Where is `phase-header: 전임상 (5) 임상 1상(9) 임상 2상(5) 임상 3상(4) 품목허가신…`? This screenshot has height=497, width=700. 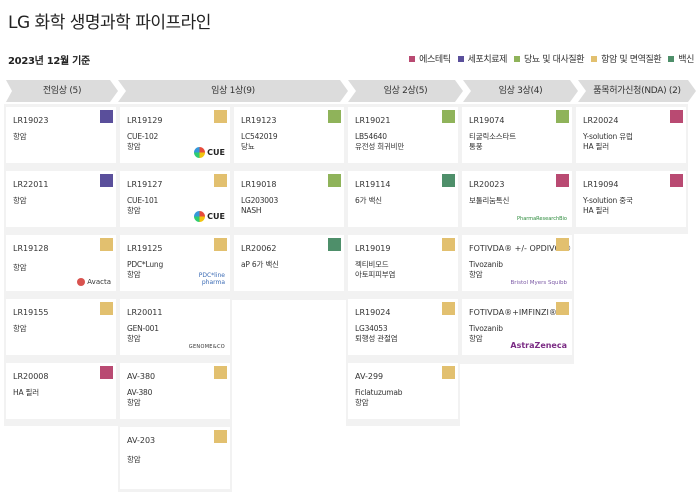 phase-header: 전임상 (5) 임상 1상(9) 임상 2상(5) 임상 3상(4) 품목허가신… is located at coordinates (351, 91).